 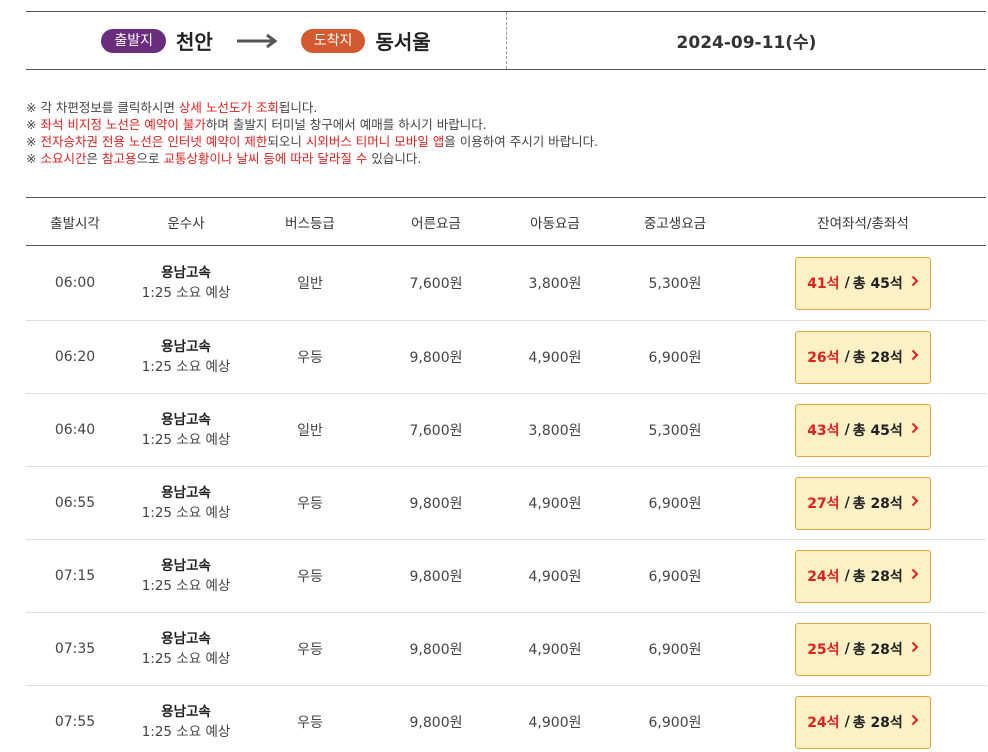 I want to click on notice-highlight: 전자승차권 전용 노선은 인터넷 예약이 제한, so click(x=154, y=141).